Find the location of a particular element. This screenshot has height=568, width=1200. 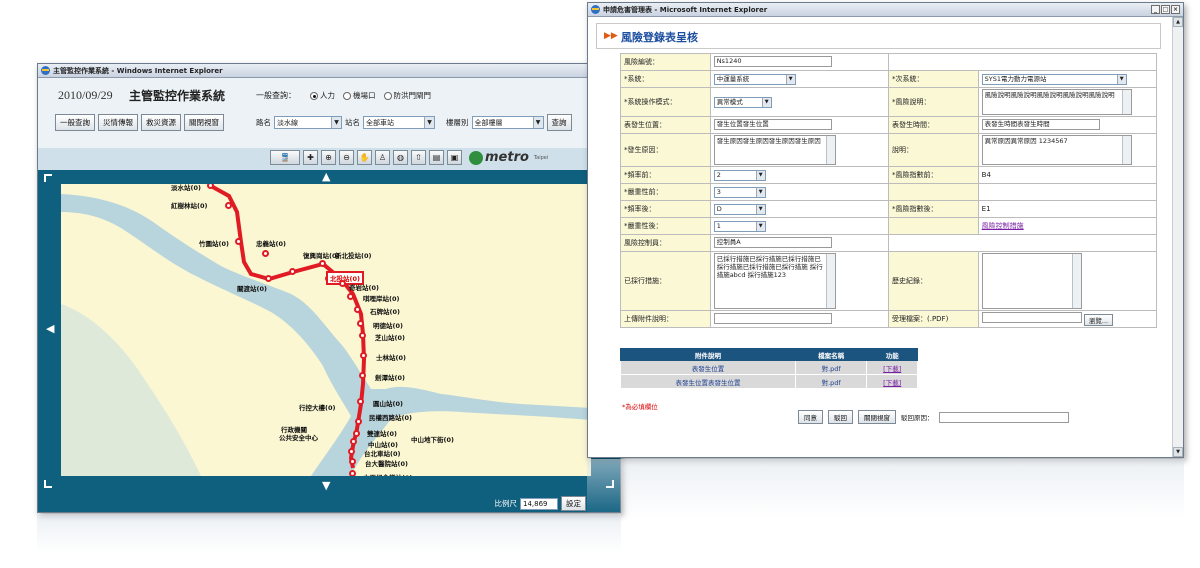

station-label: 圓山站(0) is located at coordinates (388, 403).